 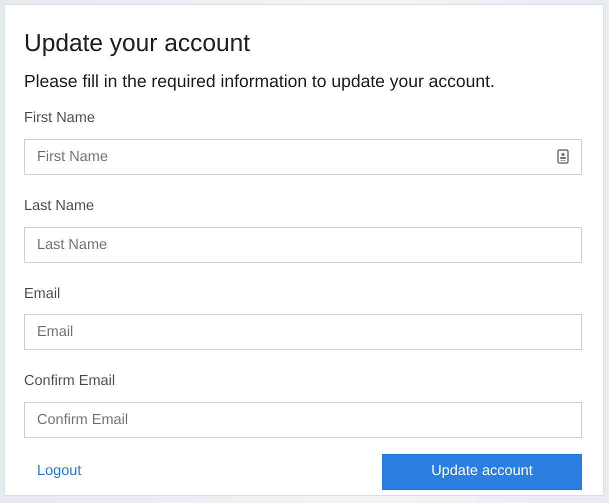 I want to click on form-description: Please fill in the required information to update your account., so click(x=260, y=82).